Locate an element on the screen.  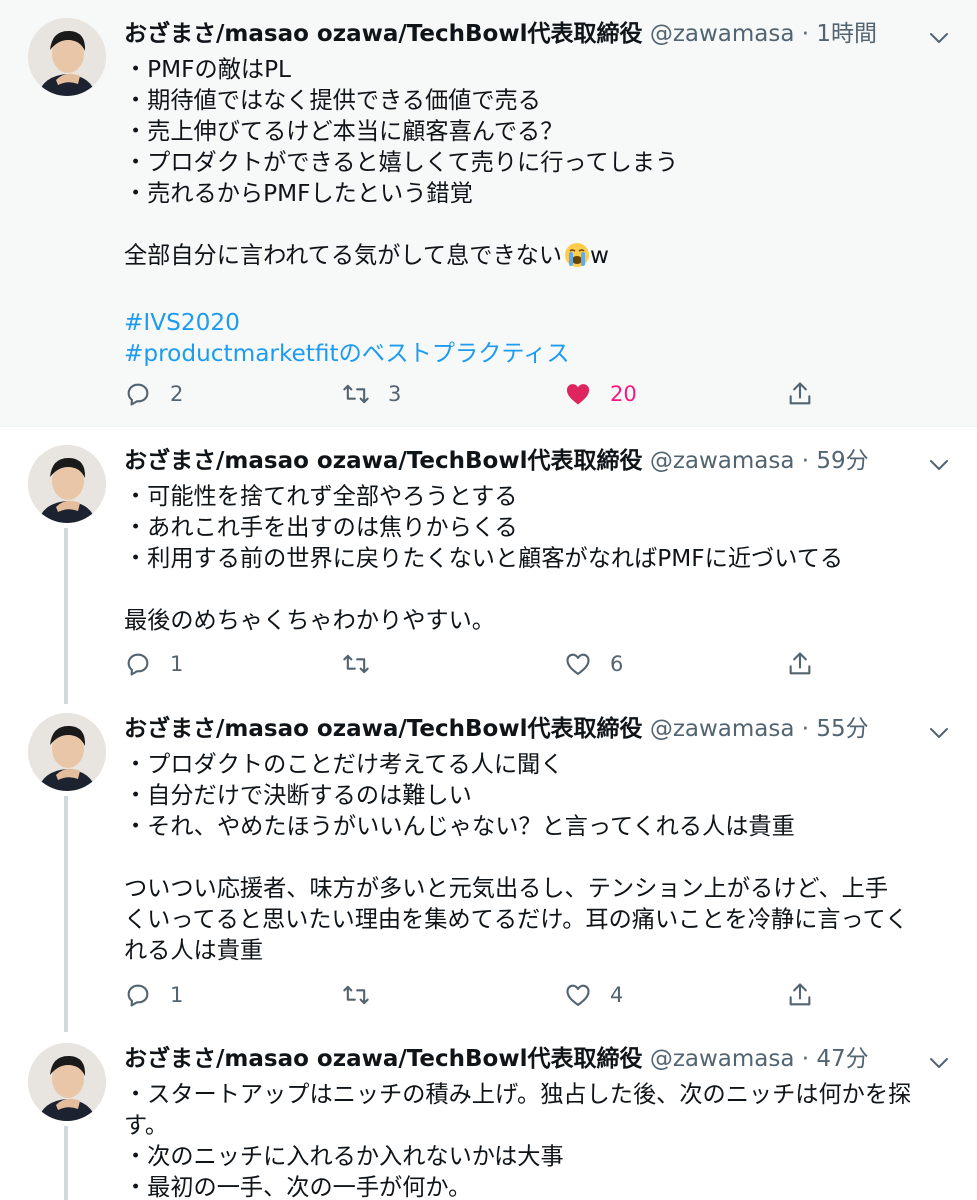
like-count: 6 is located at coordinates (617, 664).